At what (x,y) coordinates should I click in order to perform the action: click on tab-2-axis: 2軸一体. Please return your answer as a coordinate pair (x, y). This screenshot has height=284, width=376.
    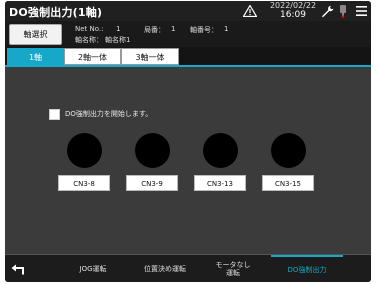
    Looking at the image, I should click on (92, 56).